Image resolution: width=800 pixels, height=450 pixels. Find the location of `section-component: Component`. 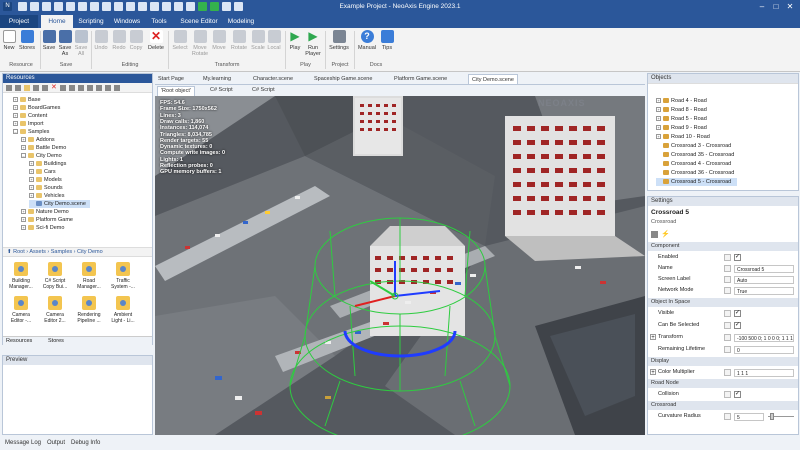

section-component: Component is located at coordinates (723, 246).